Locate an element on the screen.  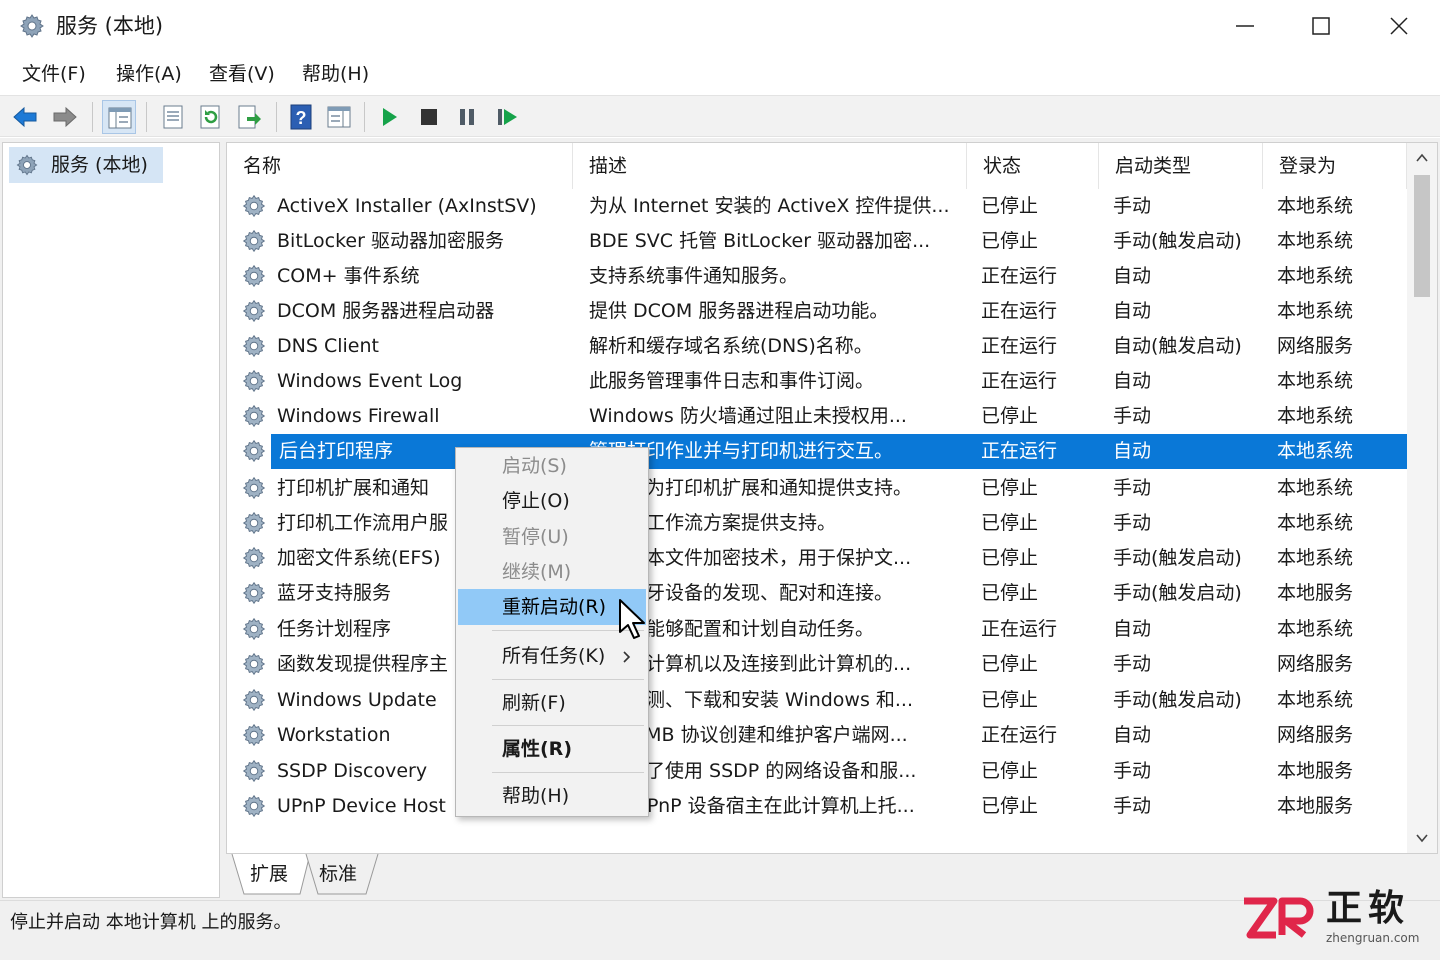
back-button is located at coordinates (25, 117).